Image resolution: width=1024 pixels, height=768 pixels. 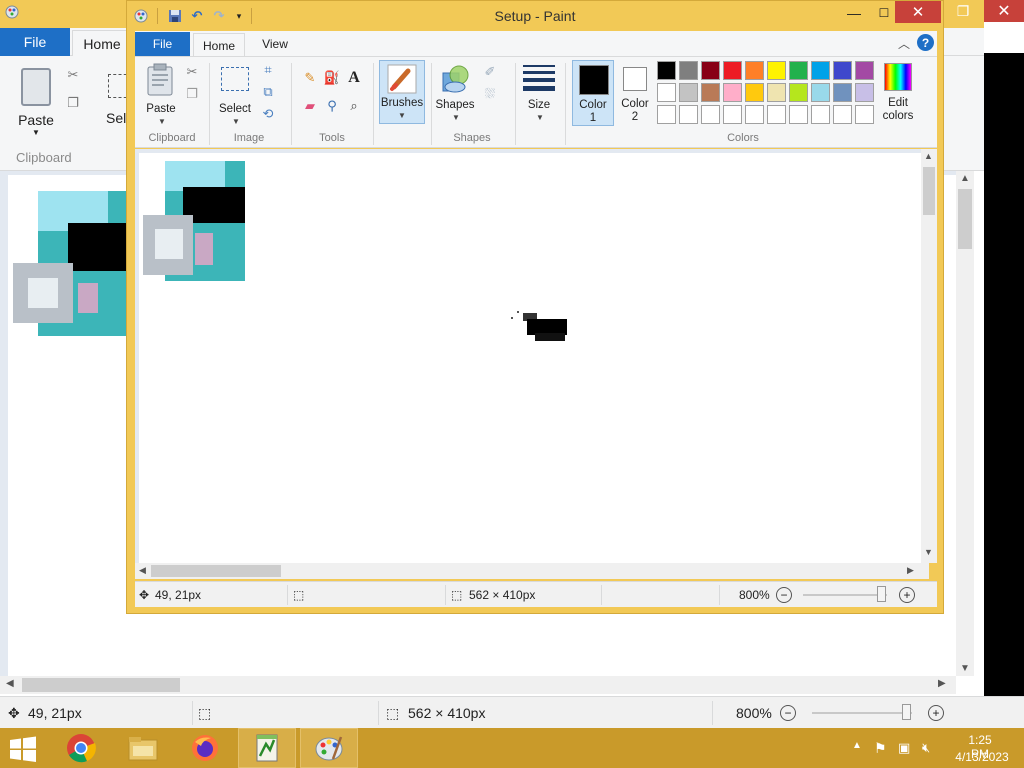 I want to click on background-horizontal-scrollbar: ◀ ▶, so click(x=478, y=685).